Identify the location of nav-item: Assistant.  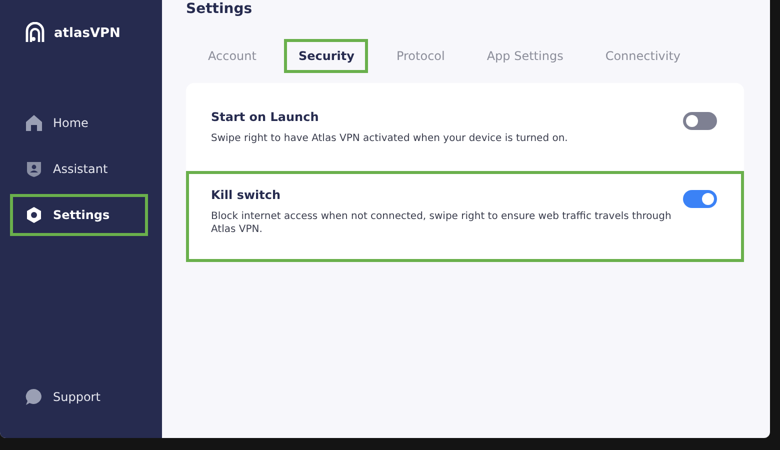
(79, 169).